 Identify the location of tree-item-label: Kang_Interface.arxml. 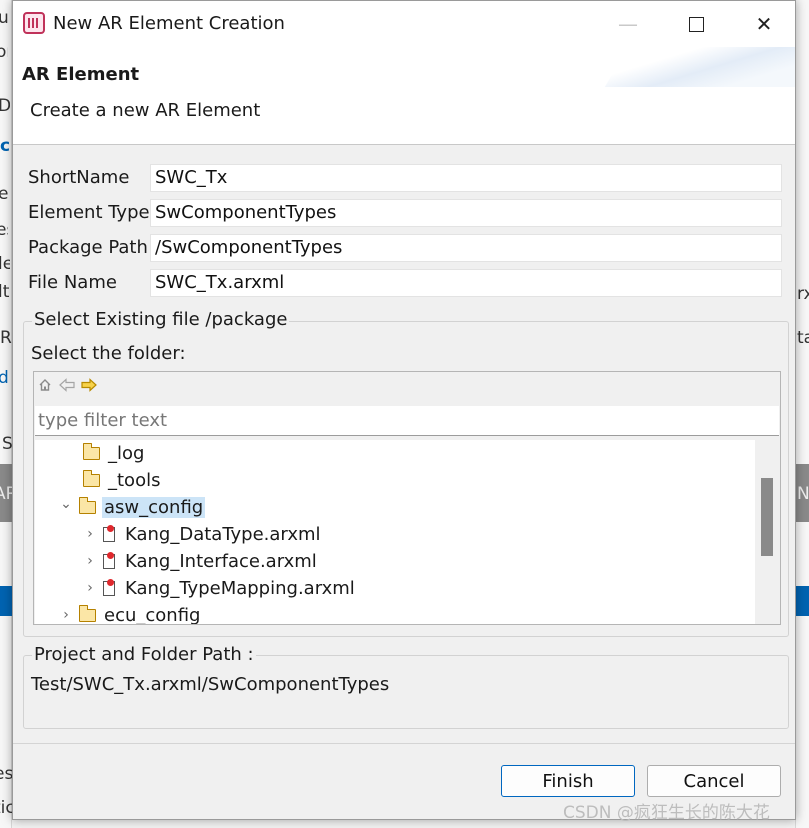
(221, 561).